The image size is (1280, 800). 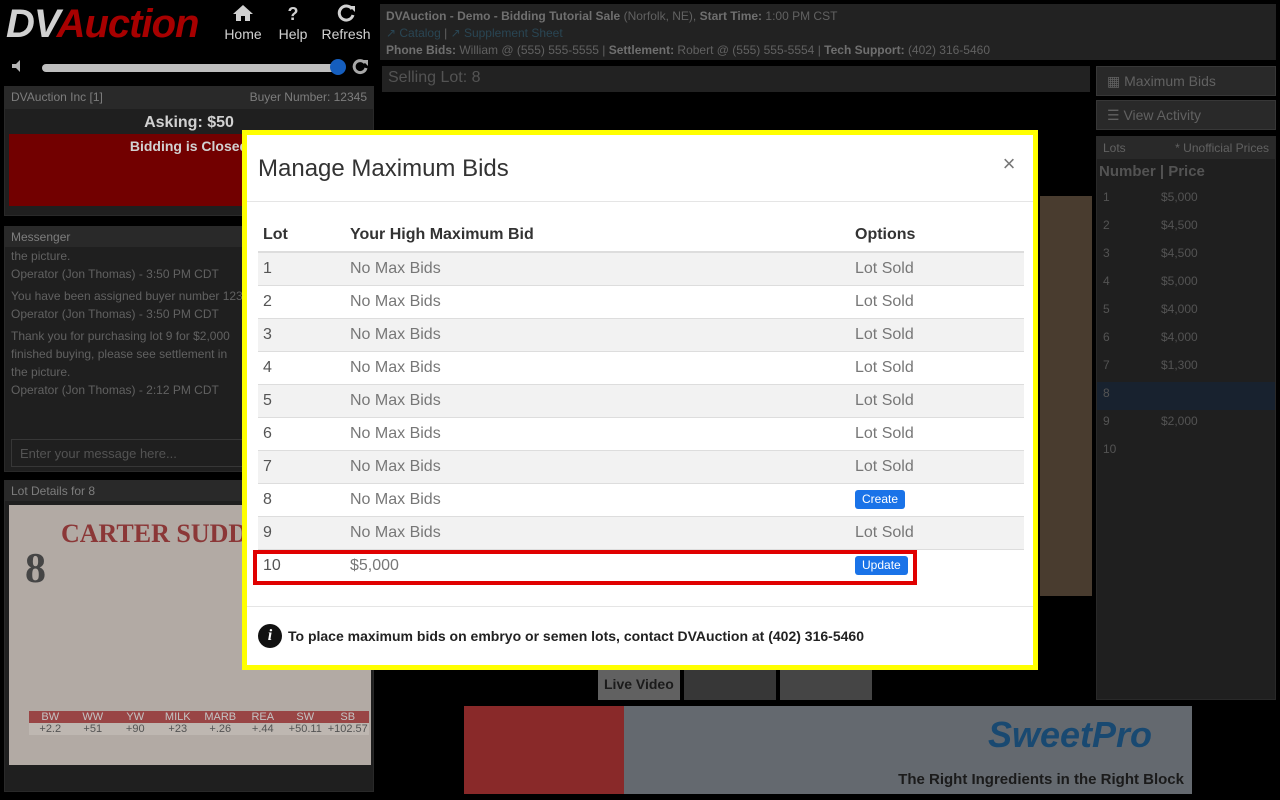 I want to click on row-lot-number: 1, so click(x=301, y=268).